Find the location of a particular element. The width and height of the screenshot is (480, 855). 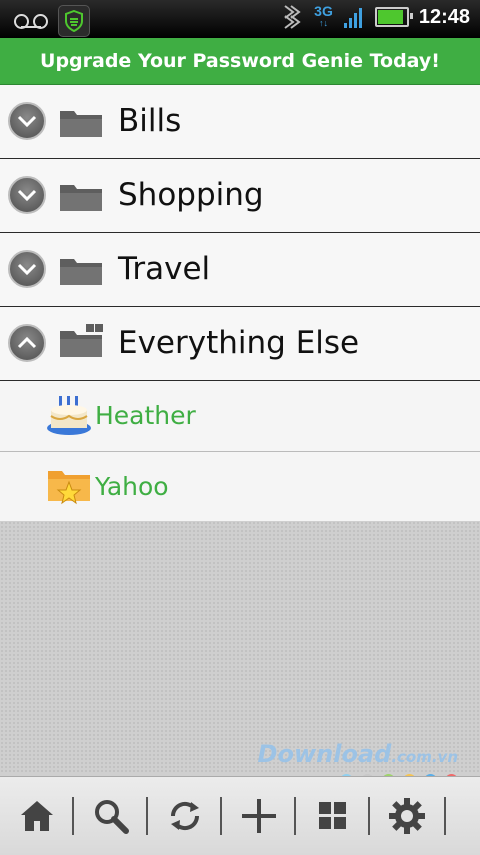

data-sync-icon is located at coordinates (292, 17).